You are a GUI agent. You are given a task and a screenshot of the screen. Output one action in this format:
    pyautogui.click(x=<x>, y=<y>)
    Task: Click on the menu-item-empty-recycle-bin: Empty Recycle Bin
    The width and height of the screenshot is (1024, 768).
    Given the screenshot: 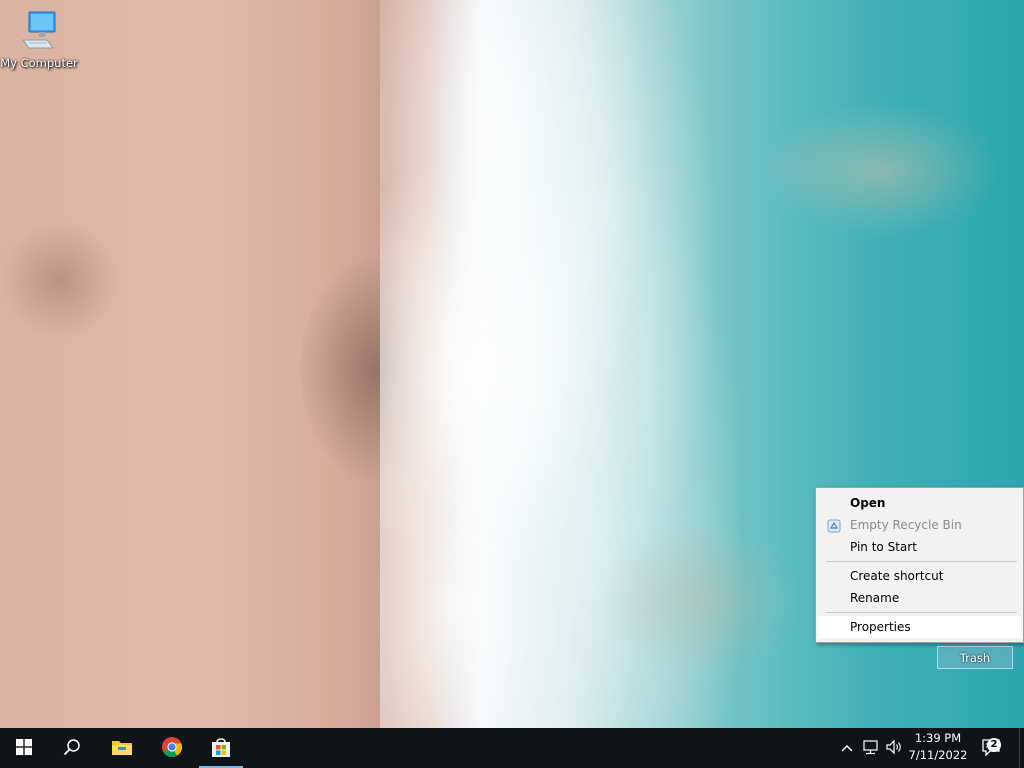 What is the action you would take?
    pyautogui.click(x=919, y=525)
    